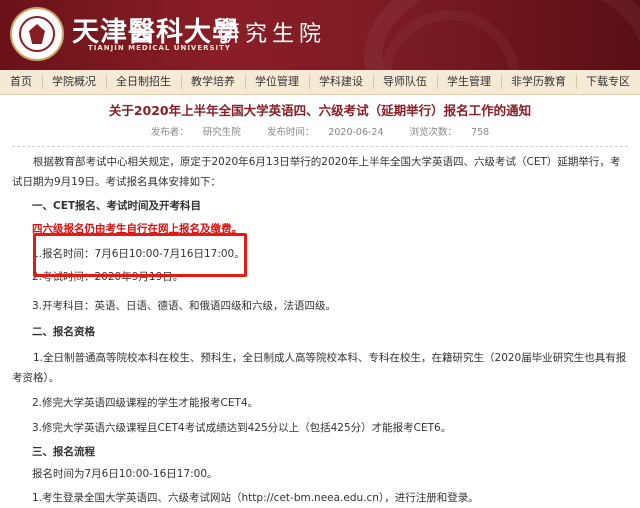  What do you see at coordinates (272, 34) in the screenshot?
I see `school-name: 研究生院` at bounding box center [272, 34].